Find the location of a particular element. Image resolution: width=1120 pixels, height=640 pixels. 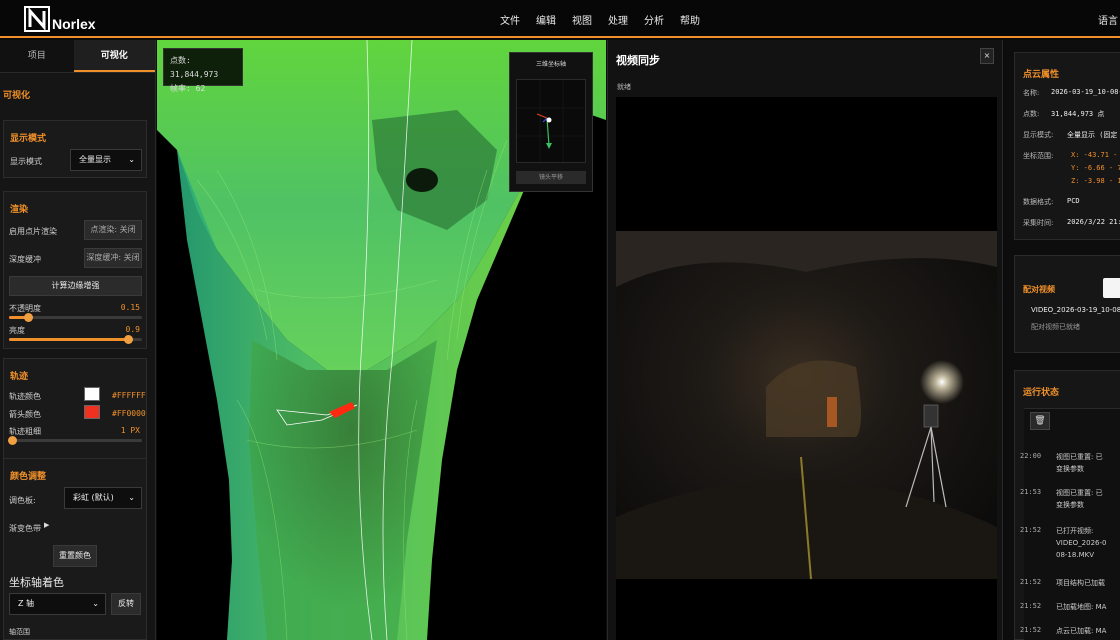

format-label: 数据格式: is located at coordinates (1038, 202).